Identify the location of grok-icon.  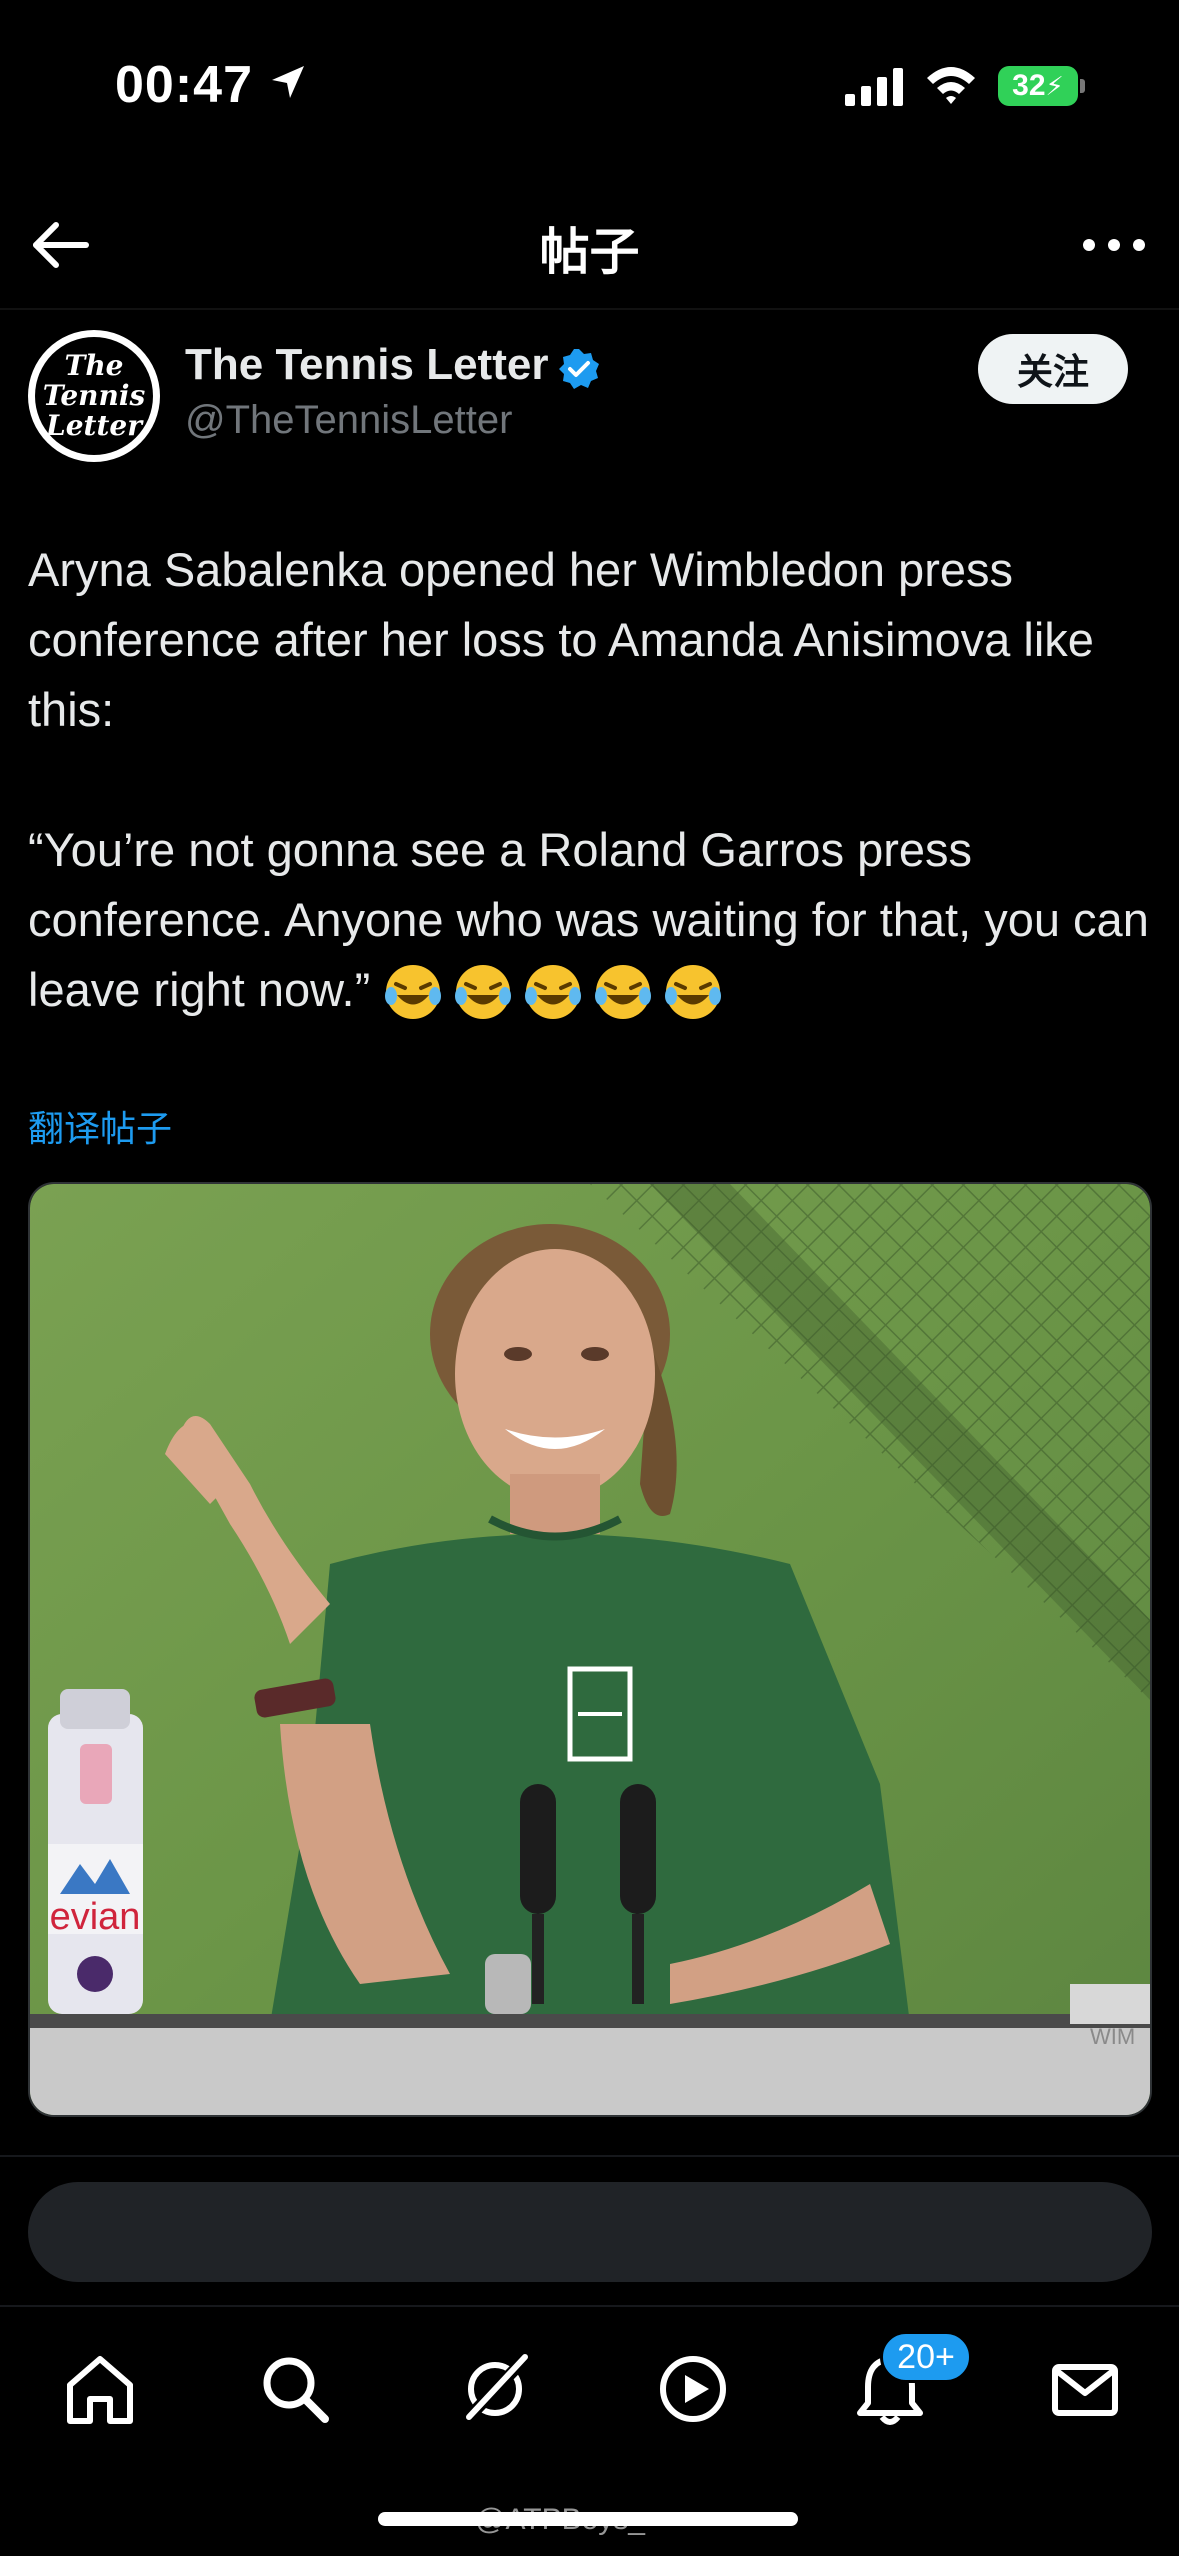
(495, 2389).